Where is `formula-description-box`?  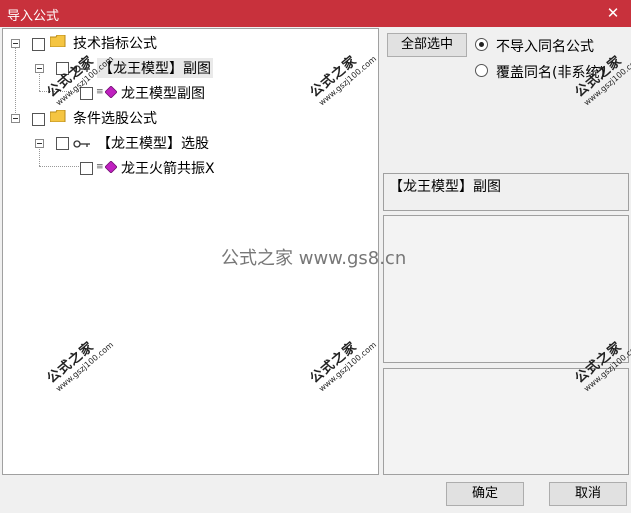 formula-description-box is located at coordinates (506, 289).